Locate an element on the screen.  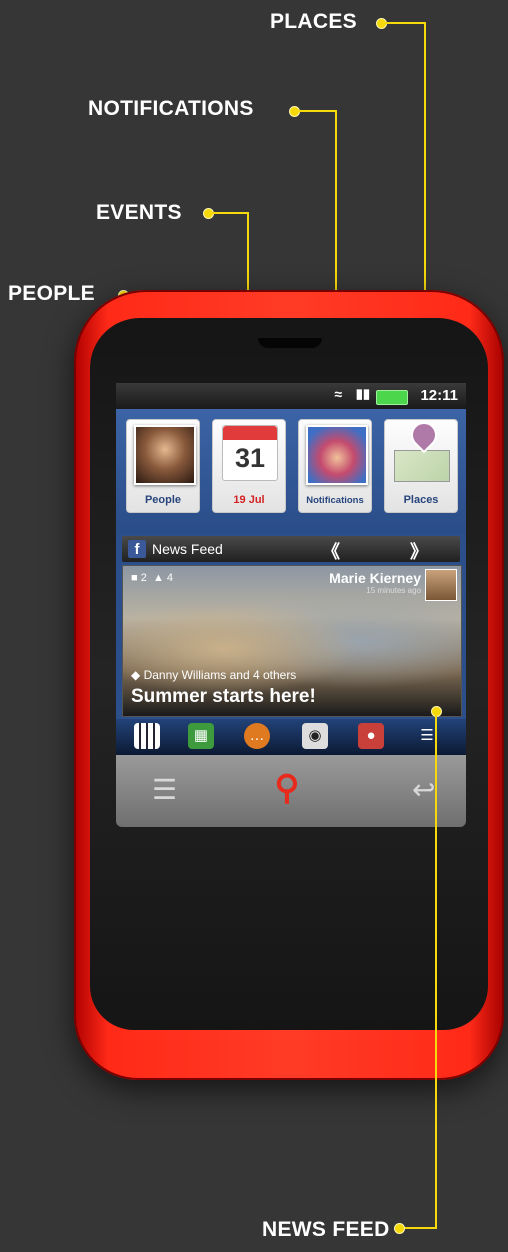
map-icon is located at coordinates (422, 466).